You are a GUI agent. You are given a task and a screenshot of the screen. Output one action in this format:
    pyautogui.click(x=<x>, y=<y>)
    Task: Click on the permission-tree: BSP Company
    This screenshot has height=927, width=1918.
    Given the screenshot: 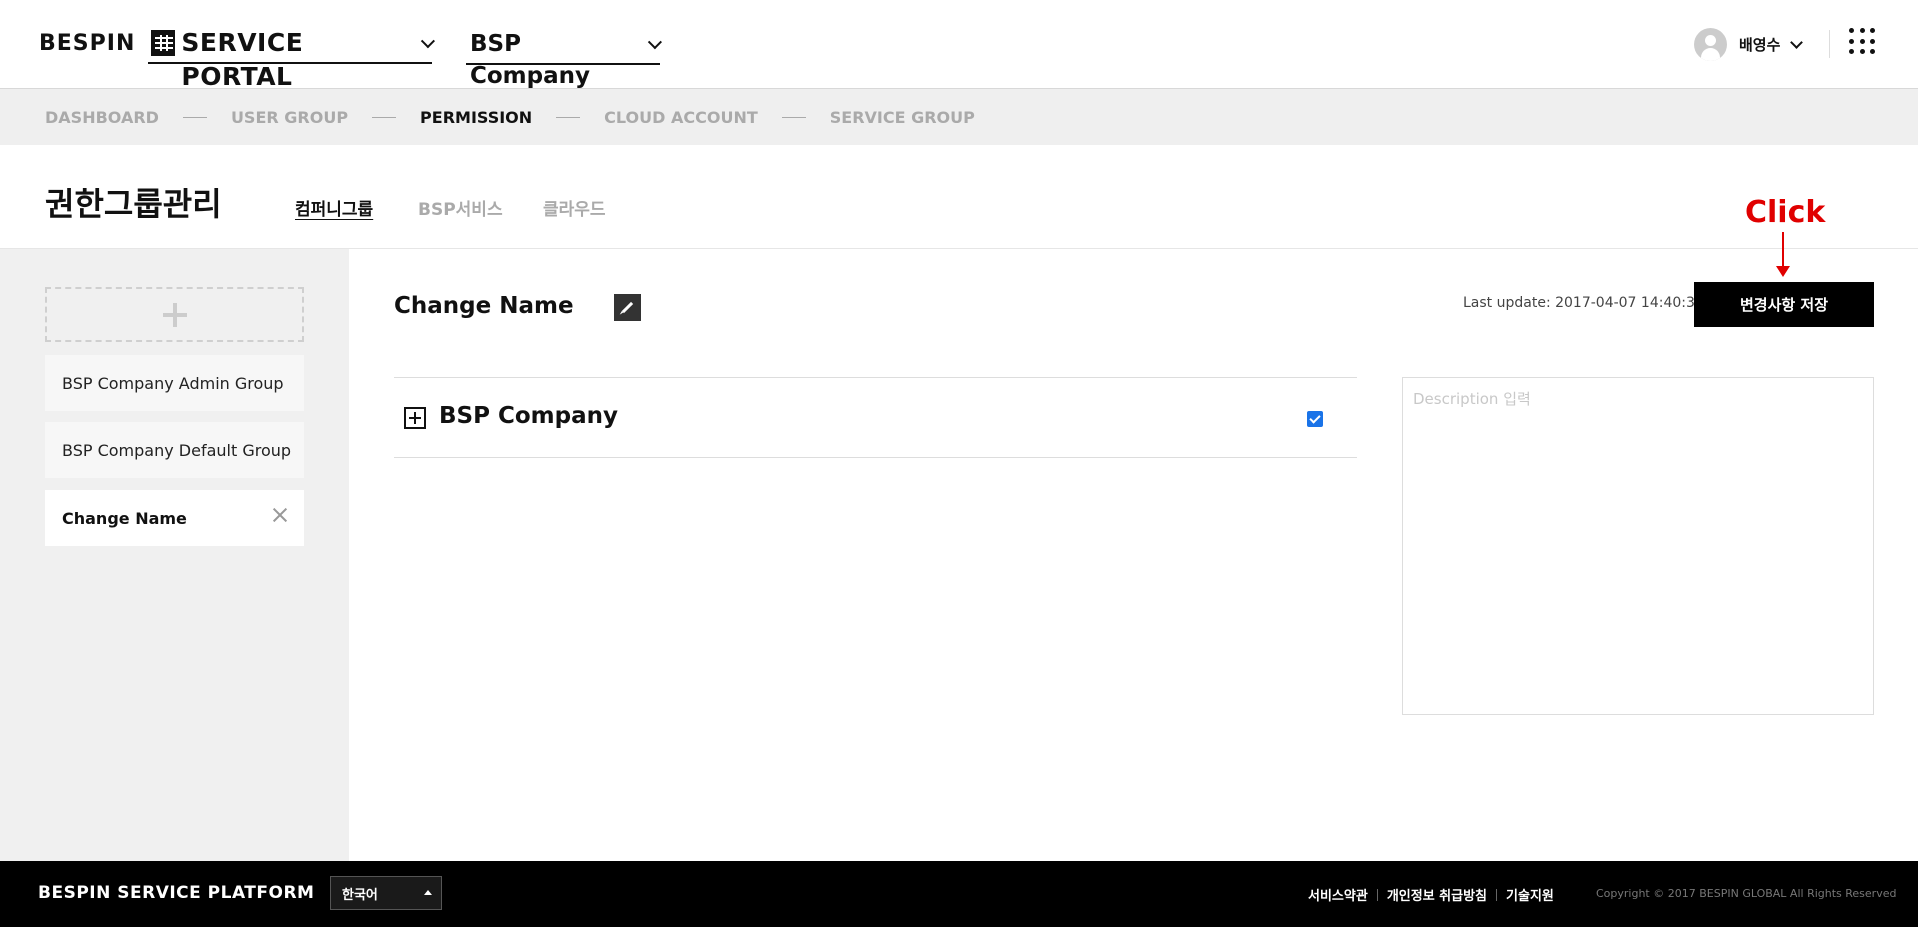 What is the action you would take?
    pyautogui.click(x=875, y=417)
    